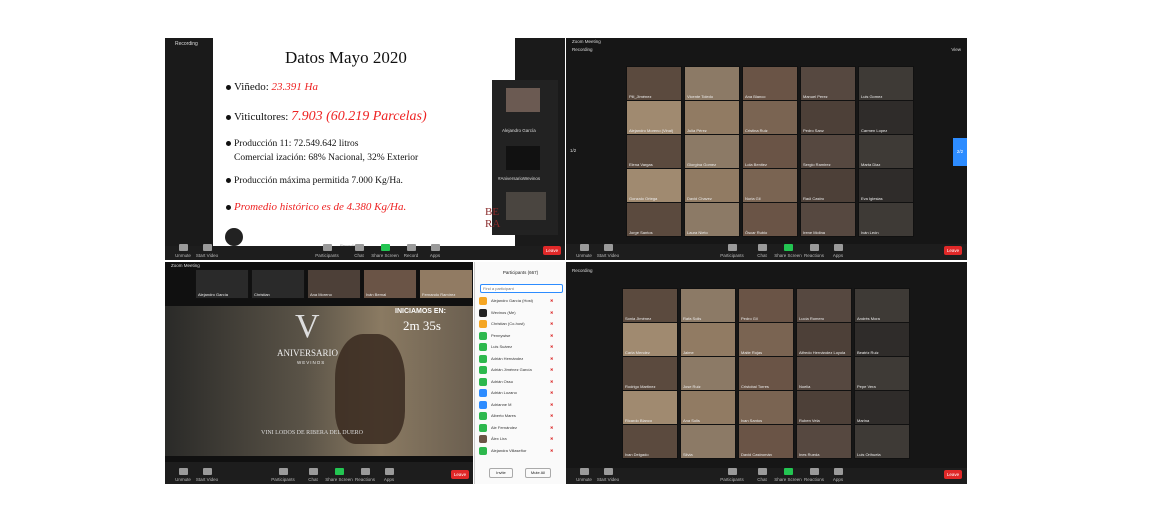 The image size is (1160, 524). Describe the element at coordinates (770, 83) in the screenshot. I see `participant-video-tile: Ana Blanco` at that location.